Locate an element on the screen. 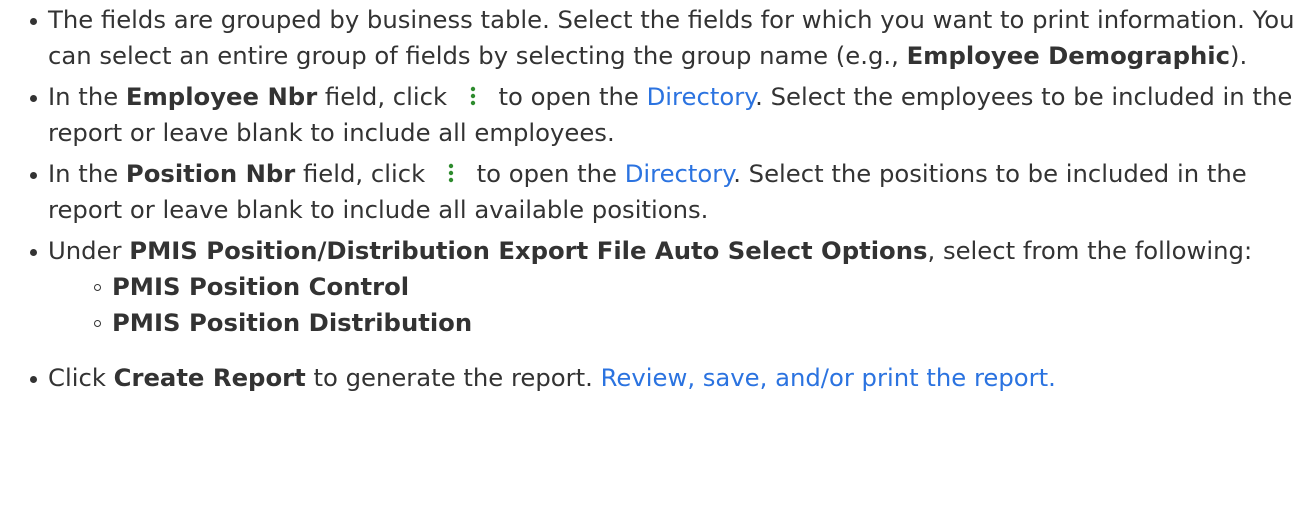 This screenshot has width=1309, height=505. position-nbr-field-name: Position Nbr is located at coordinates (210, 173).